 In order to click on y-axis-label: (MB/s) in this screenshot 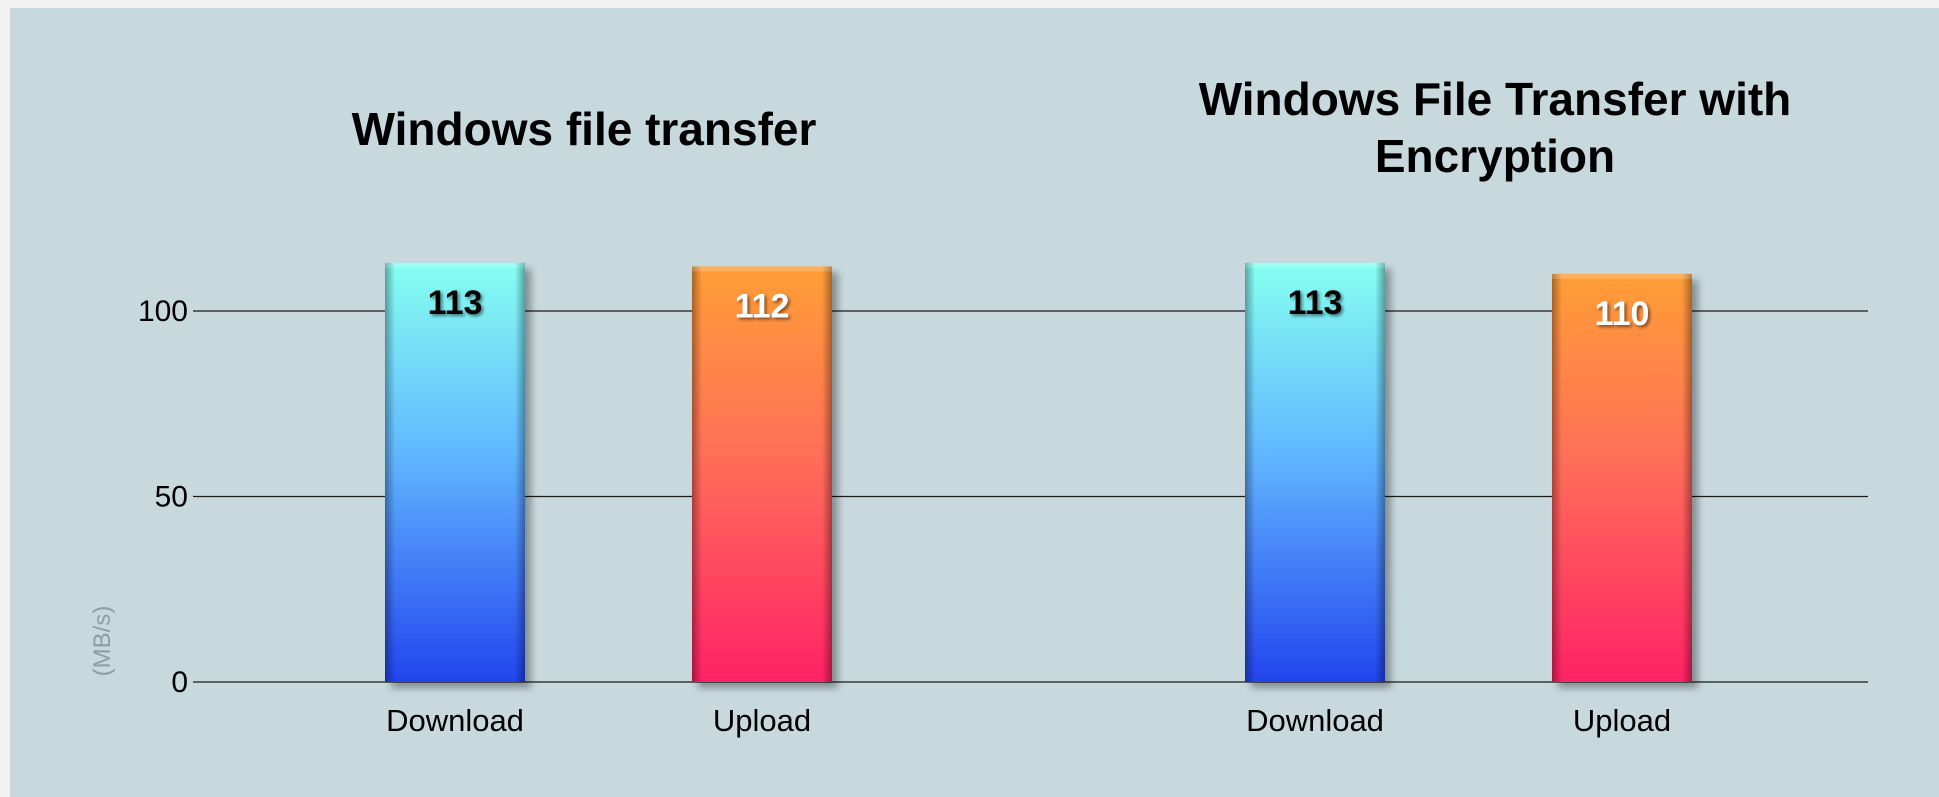, I will do `click(102, 641)`.